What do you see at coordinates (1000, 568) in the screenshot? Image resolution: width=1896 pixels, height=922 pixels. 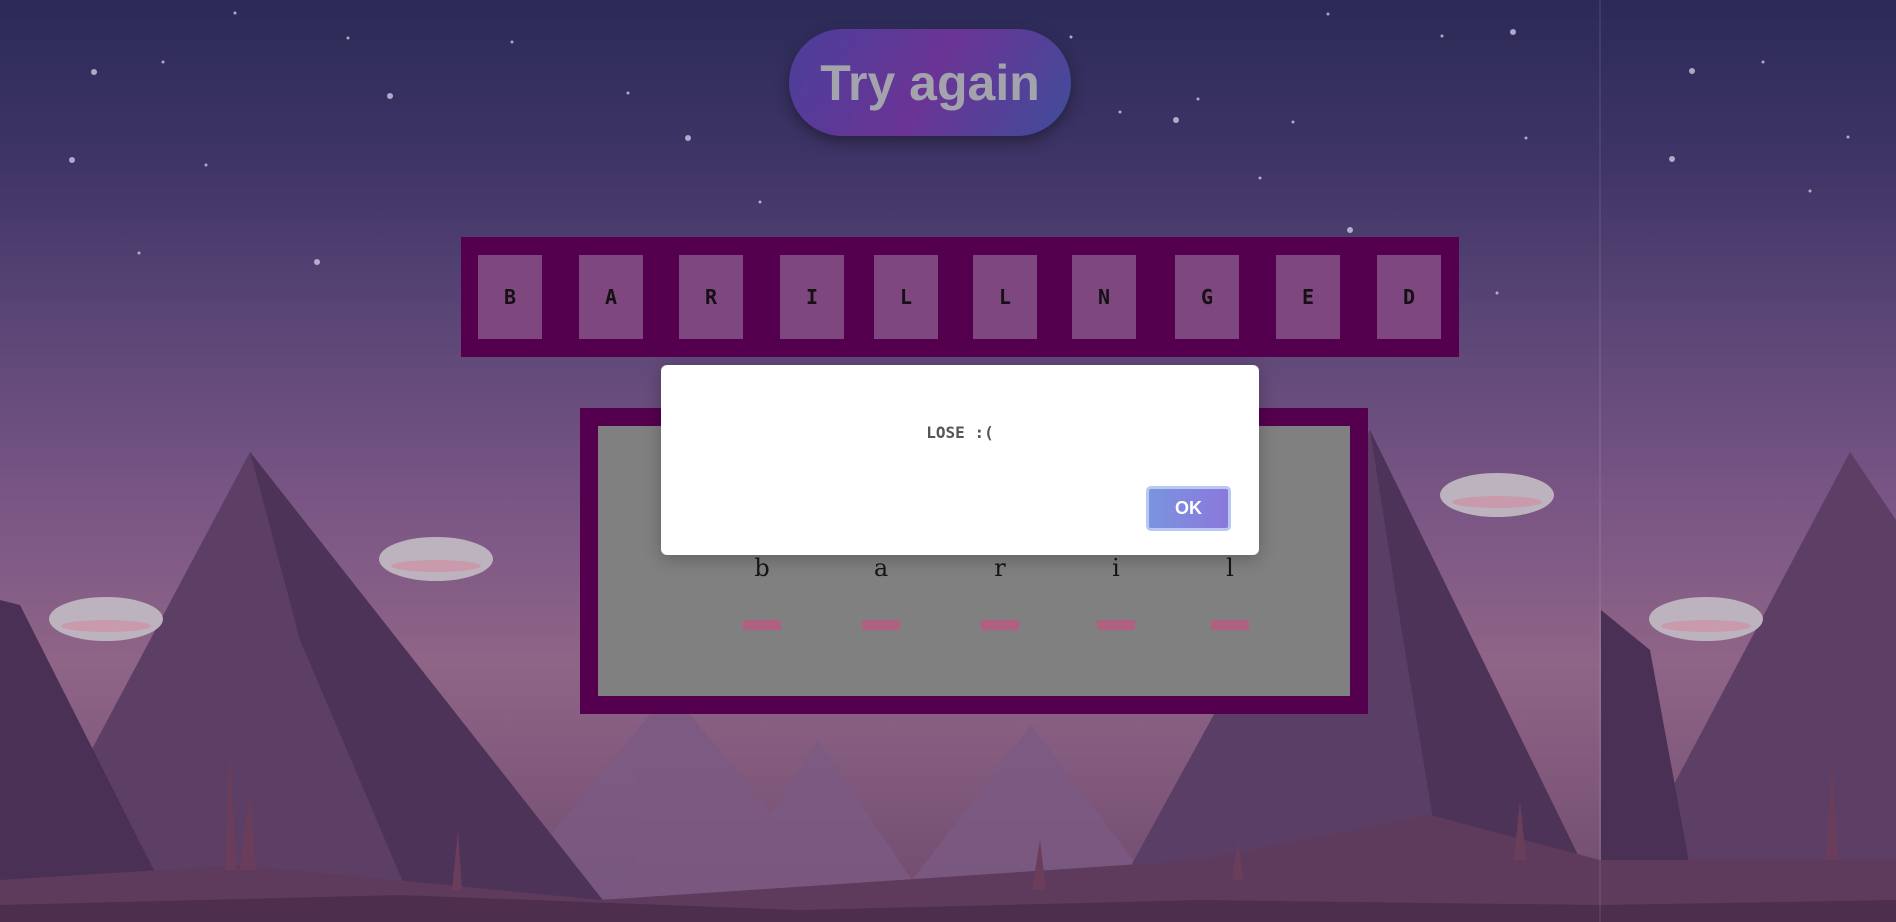 I see `guessed-letter: r` at bounding box center [1000, 568].